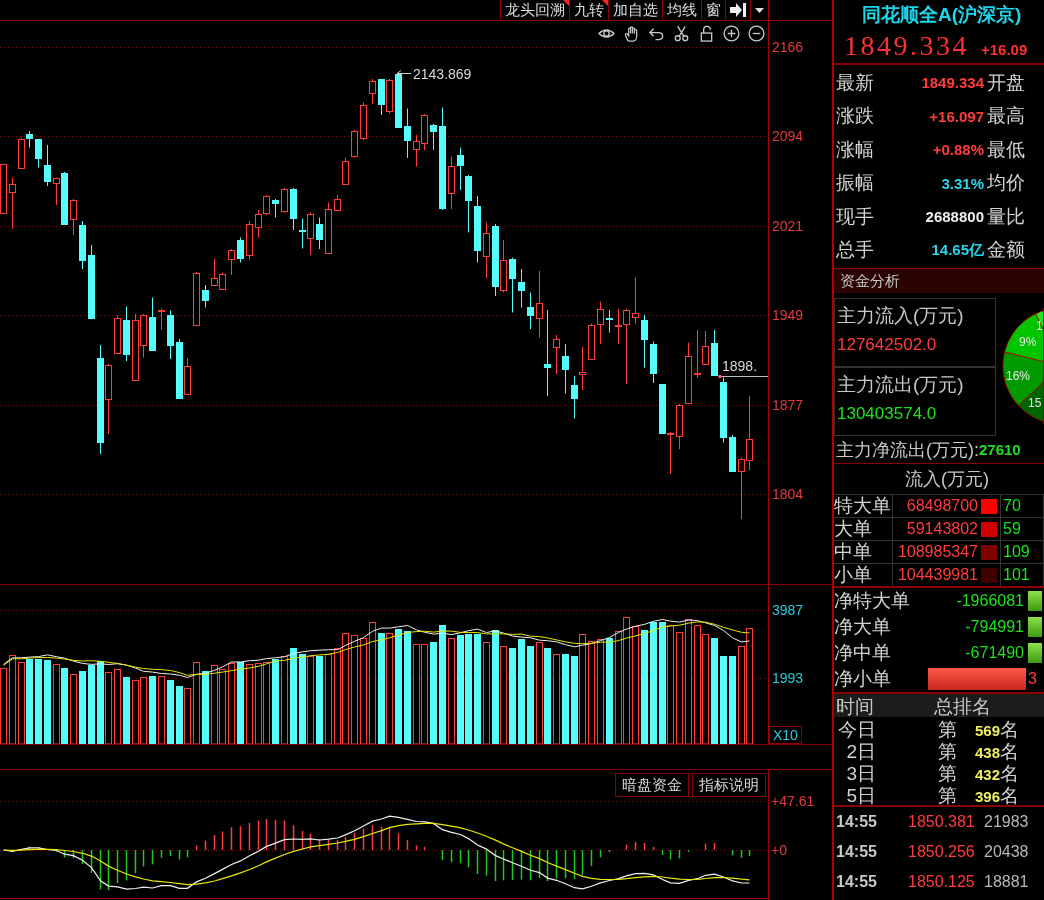  Describe the element at coordinates (1006, 250) in the screenshot. I see `quote-label: 金额` at that location.